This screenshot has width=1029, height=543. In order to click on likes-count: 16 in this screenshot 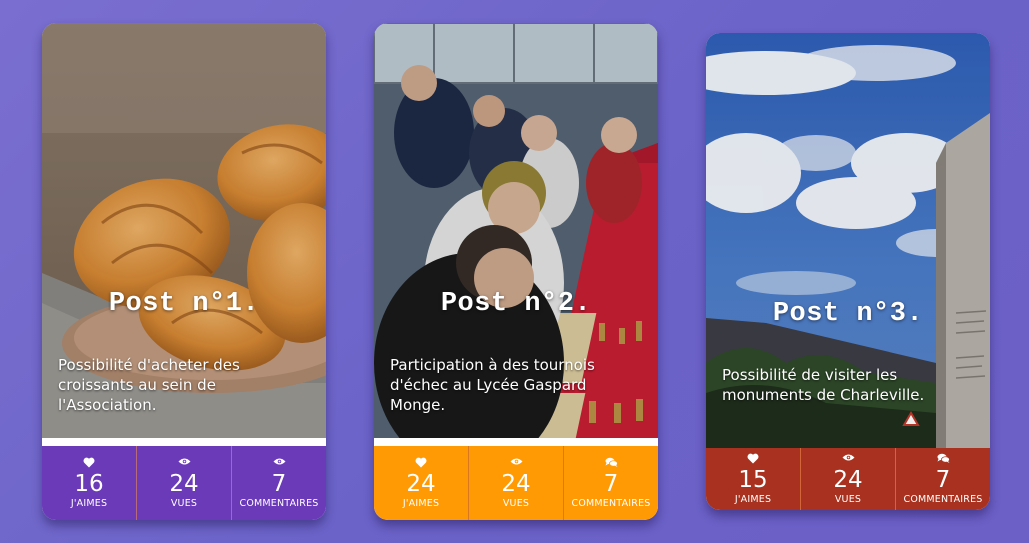, I will do `click(89, 483)`.